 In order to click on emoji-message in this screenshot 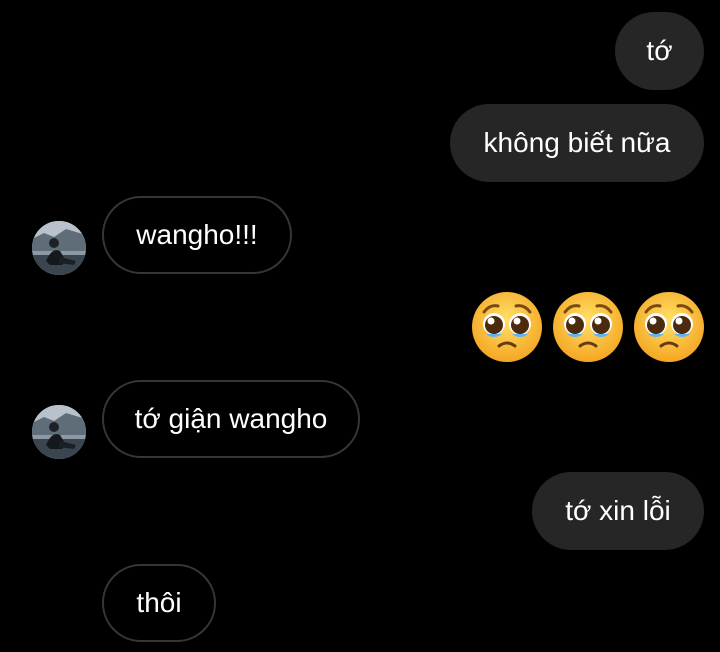, I will do `click(588, 327)`.